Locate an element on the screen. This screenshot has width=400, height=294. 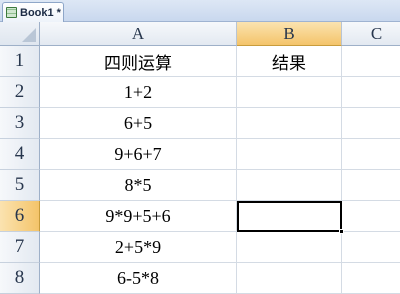
row-header: 8 is located at coordinates (20, 278).